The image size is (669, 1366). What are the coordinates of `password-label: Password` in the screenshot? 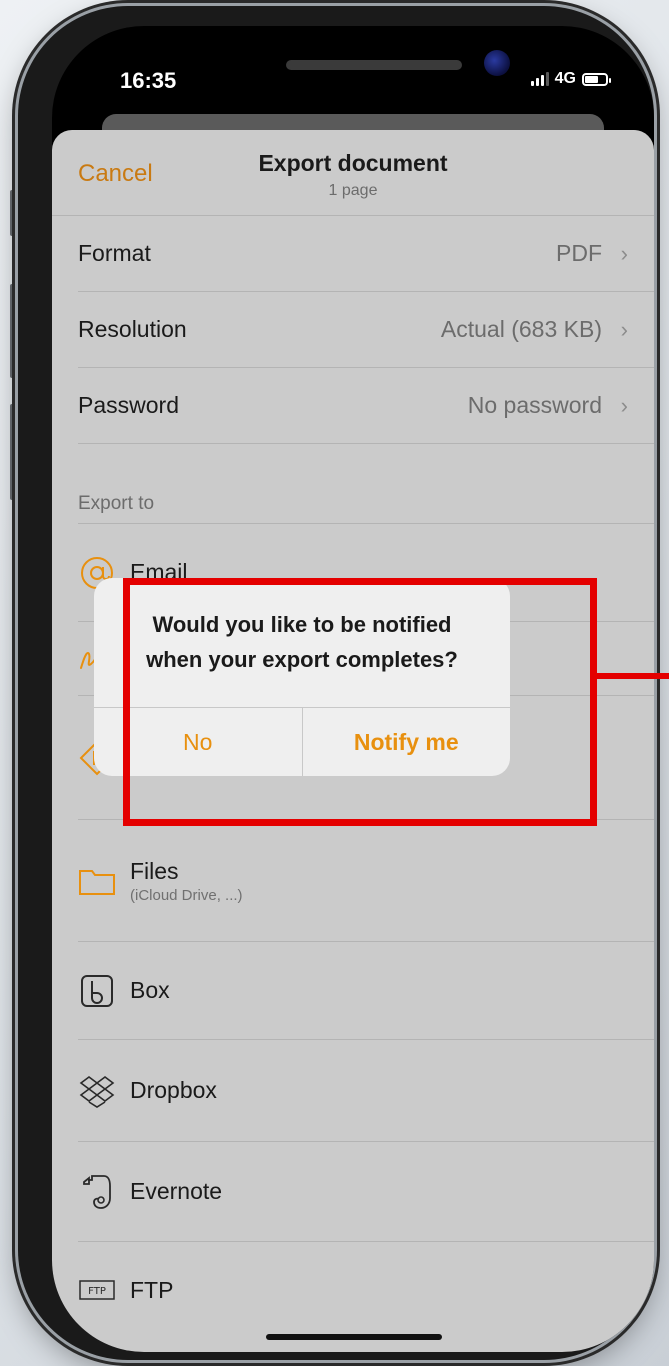 It's located at (128, 405).